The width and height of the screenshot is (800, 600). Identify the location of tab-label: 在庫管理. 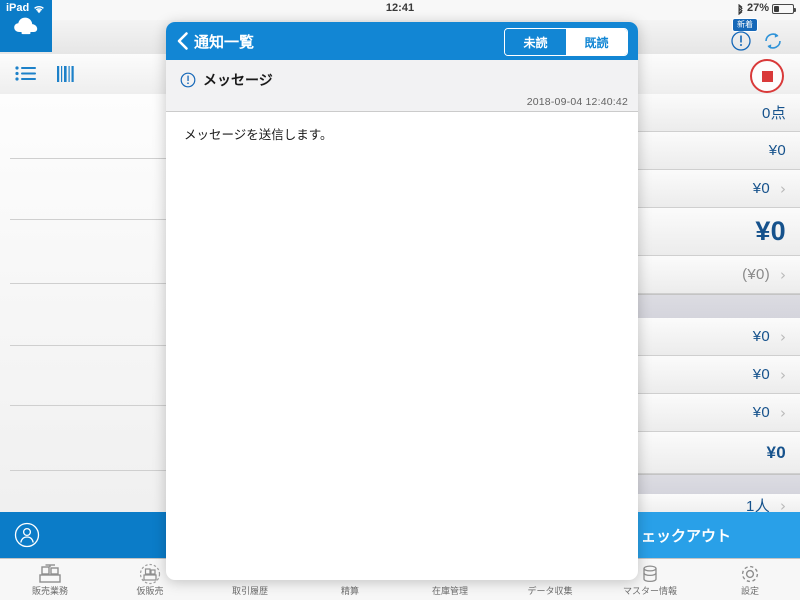
(449, 591).